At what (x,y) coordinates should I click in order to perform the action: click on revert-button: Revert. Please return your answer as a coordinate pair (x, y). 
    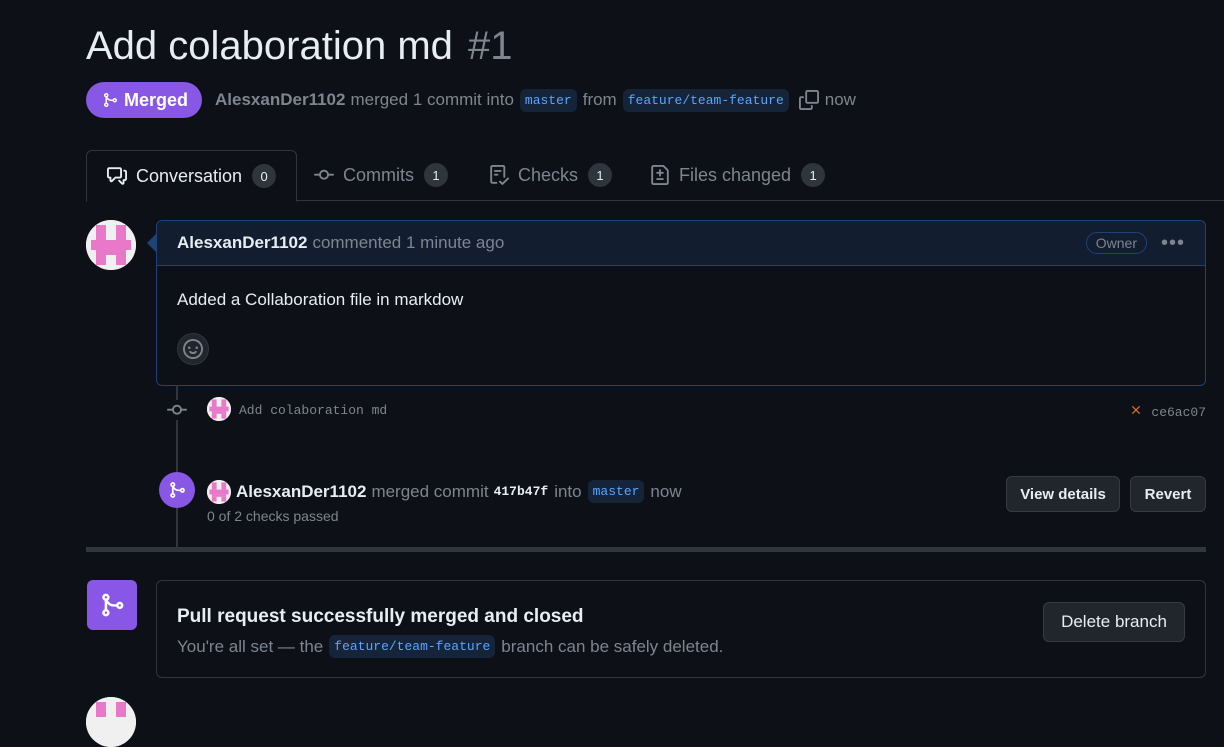
    Looking at the image, I should click on (1168, 494).